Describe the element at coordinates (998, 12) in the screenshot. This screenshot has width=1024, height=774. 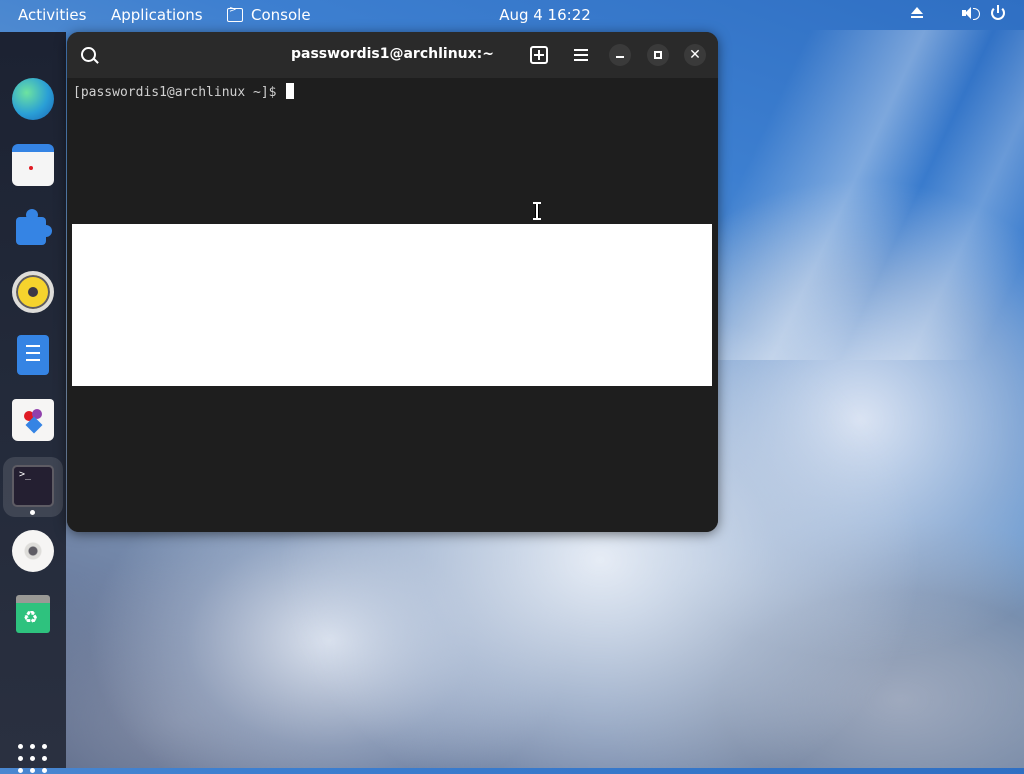
I see `power-icon` at that location.